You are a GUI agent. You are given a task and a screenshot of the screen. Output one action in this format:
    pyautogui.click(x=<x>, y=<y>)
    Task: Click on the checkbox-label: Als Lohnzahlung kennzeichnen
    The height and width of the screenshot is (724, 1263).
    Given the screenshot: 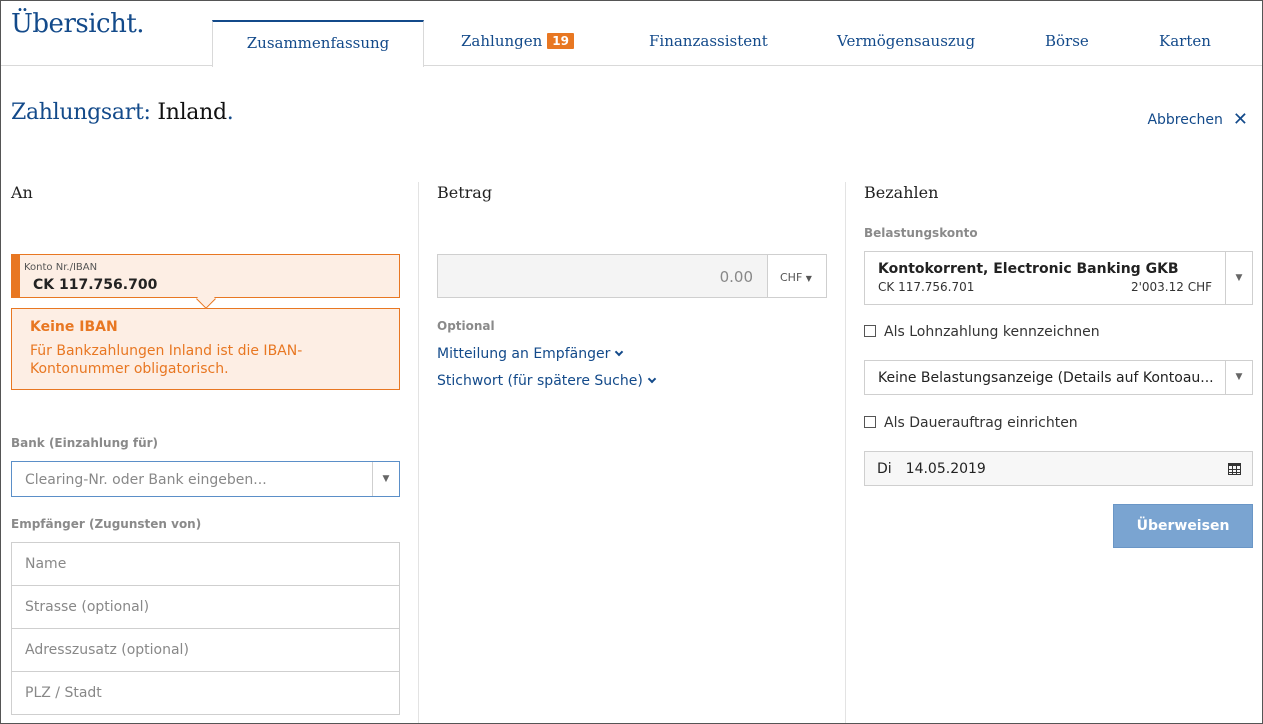 What is the action you would take?
    pyautogui.click(x=992, y=332)
    